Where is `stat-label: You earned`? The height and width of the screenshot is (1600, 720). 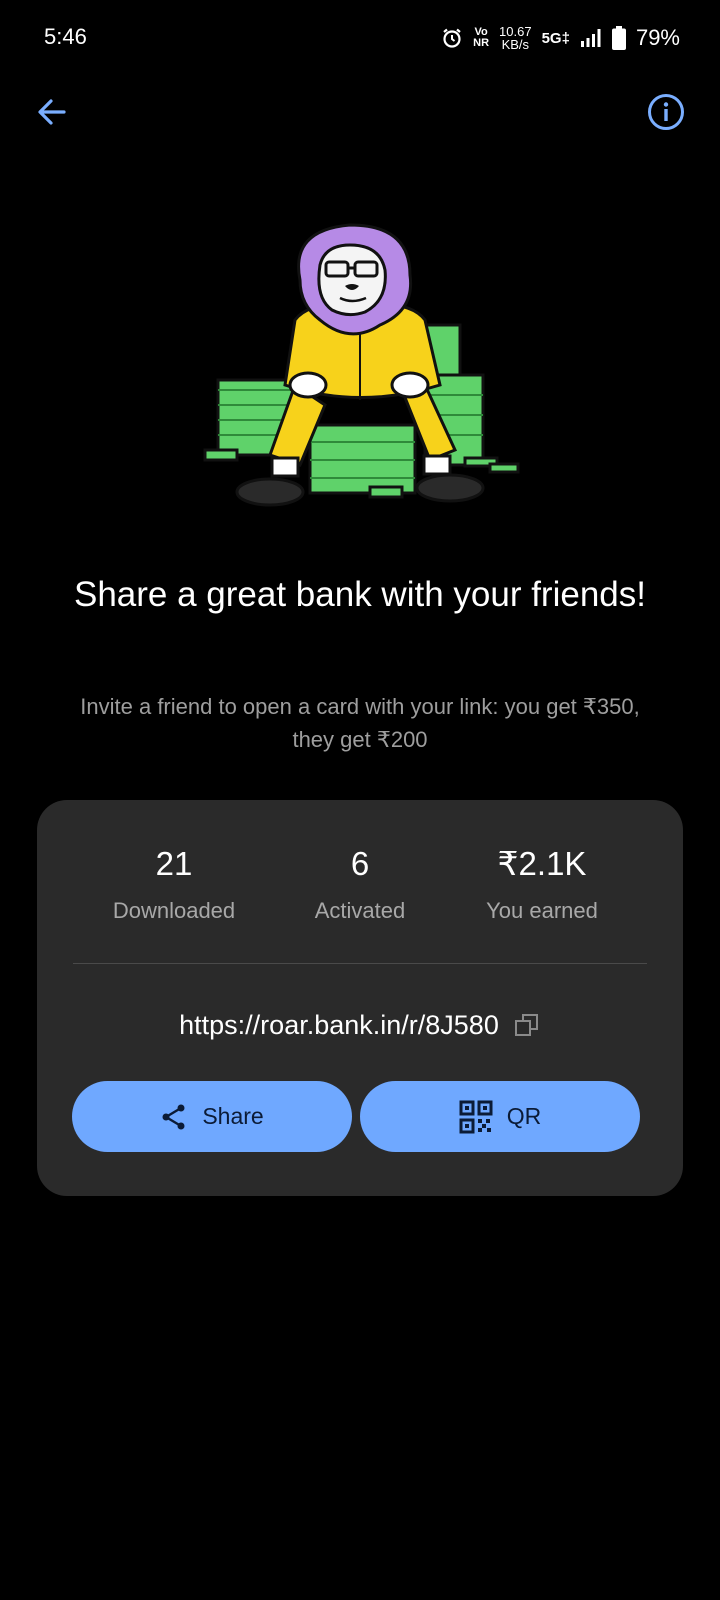 stat-label: You earned is located at coordinates (542, 910).